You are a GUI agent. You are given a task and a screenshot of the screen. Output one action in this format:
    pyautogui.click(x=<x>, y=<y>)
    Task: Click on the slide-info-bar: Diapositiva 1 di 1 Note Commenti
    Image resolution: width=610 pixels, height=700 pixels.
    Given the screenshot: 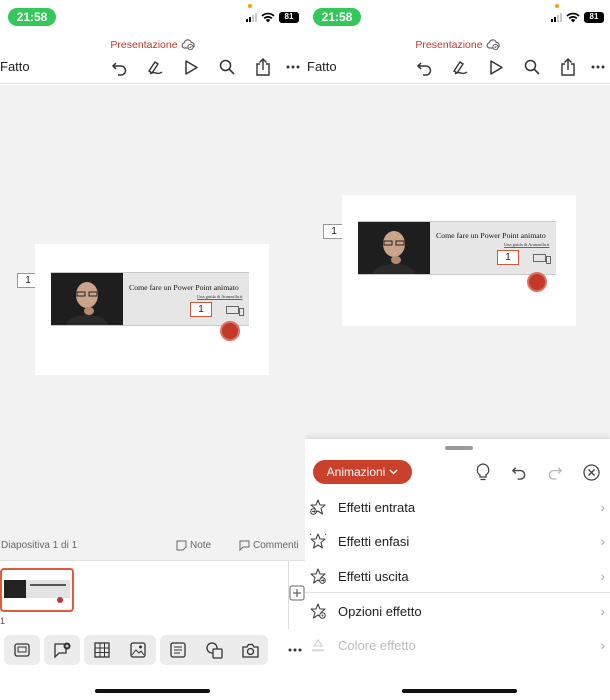 What is the action you would take?
    pyautogui.click(x=152, y=545)
    